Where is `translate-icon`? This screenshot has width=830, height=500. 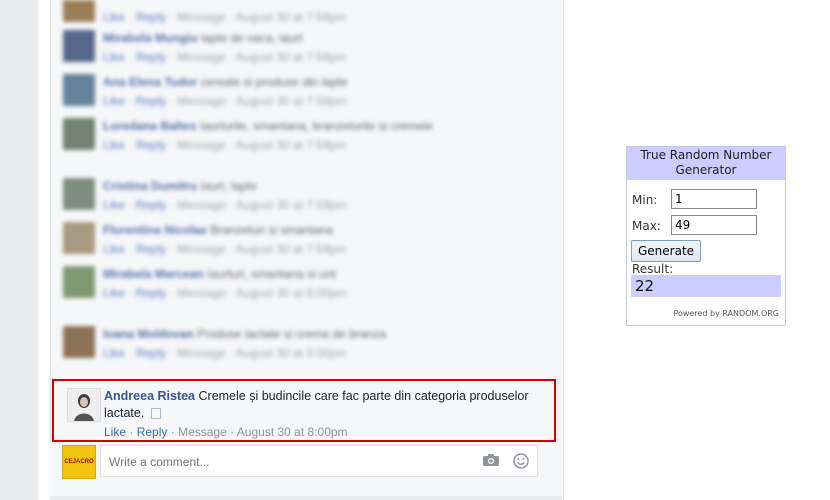 translate-icon is located at coordinates (155, 414).